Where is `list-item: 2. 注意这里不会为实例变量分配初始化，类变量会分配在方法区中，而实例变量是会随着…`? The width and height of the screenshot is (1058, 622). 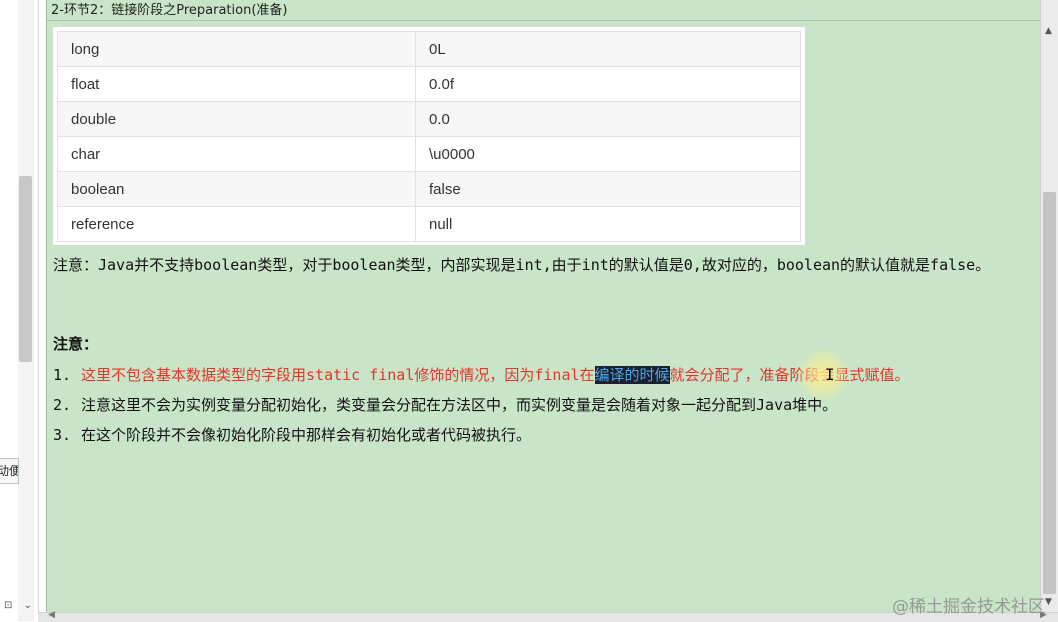 list-item: 2. 注意这里不会为实例变量分配初始化，类变量会分配在方法区中，而实例变量是会随着… is located at coordinates (543, 407).